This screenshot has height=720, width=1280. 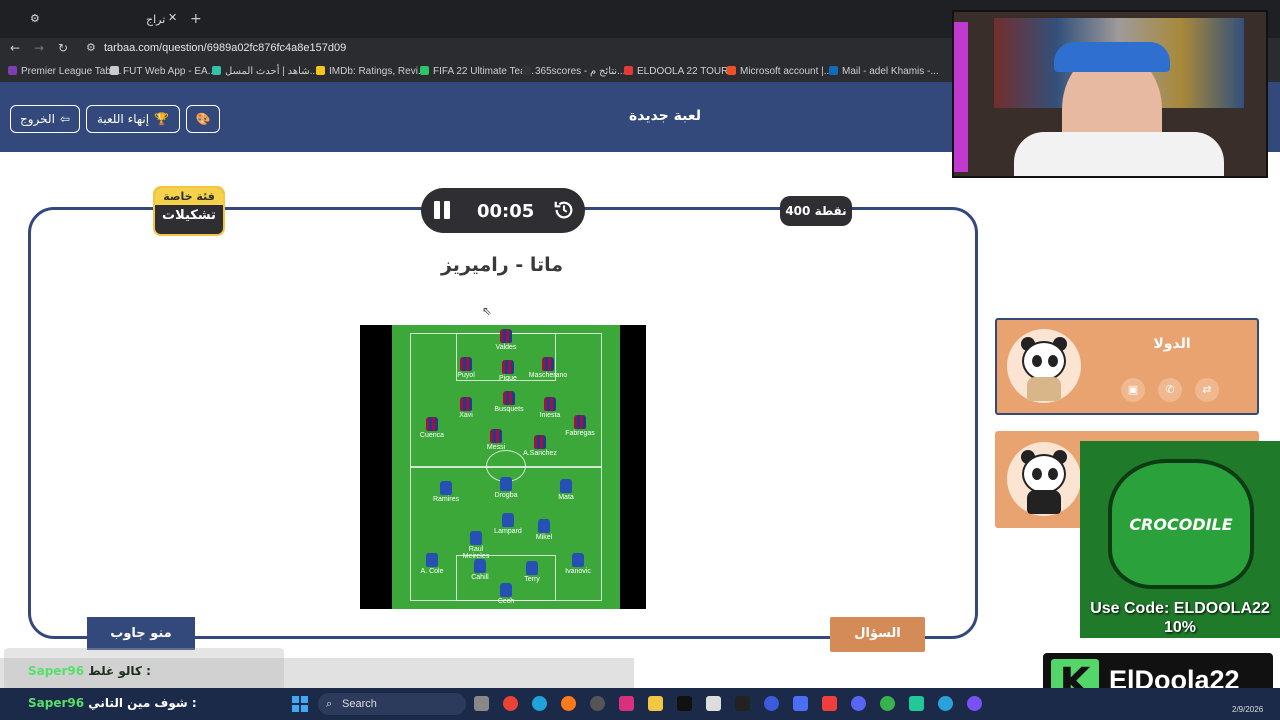 What do you see at coordinates (566, 497) in the screenshot?
I see `player-name: Mata` at bounding box center [566, 497].